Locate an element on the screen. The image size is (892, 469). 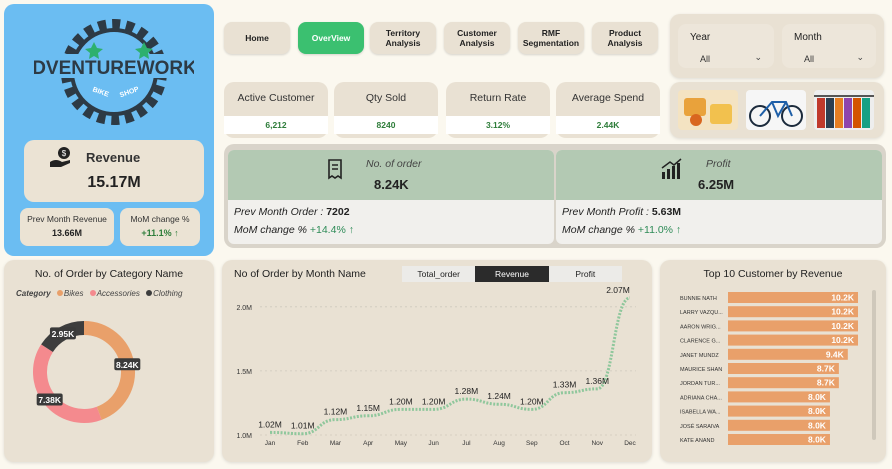
legend-item-clothing: Clothing is located at coordinates (167, 293).